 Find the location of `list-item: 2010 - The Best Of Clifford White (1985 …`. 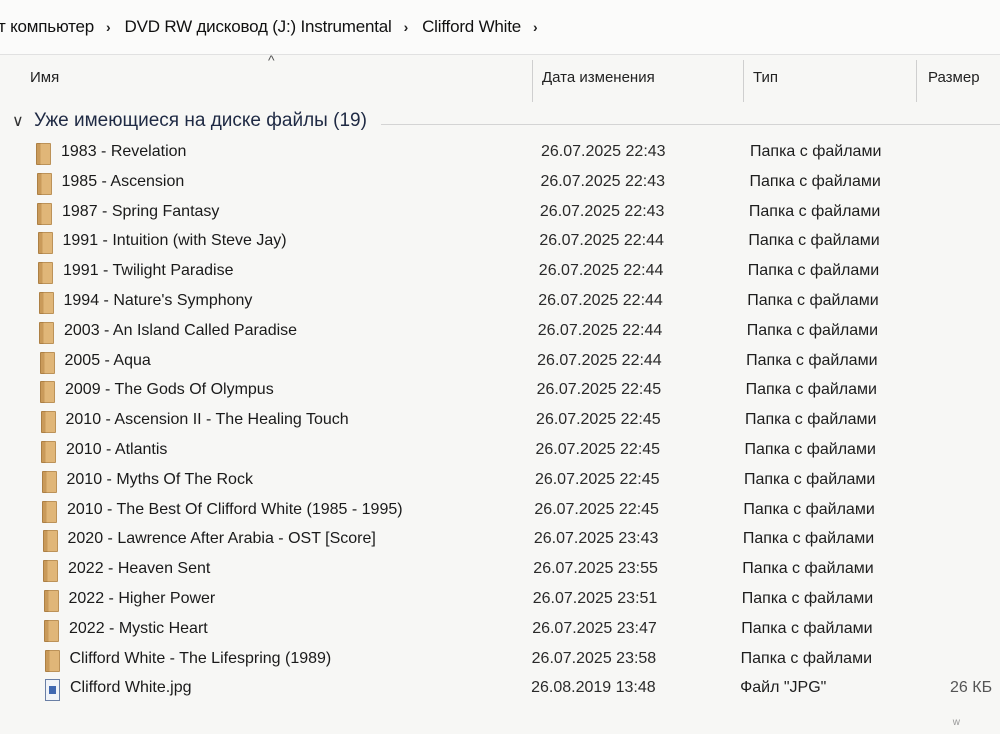

list-item: 2010 - The Best Of Clifford White (1985 … is located at coordinates (500, 513).